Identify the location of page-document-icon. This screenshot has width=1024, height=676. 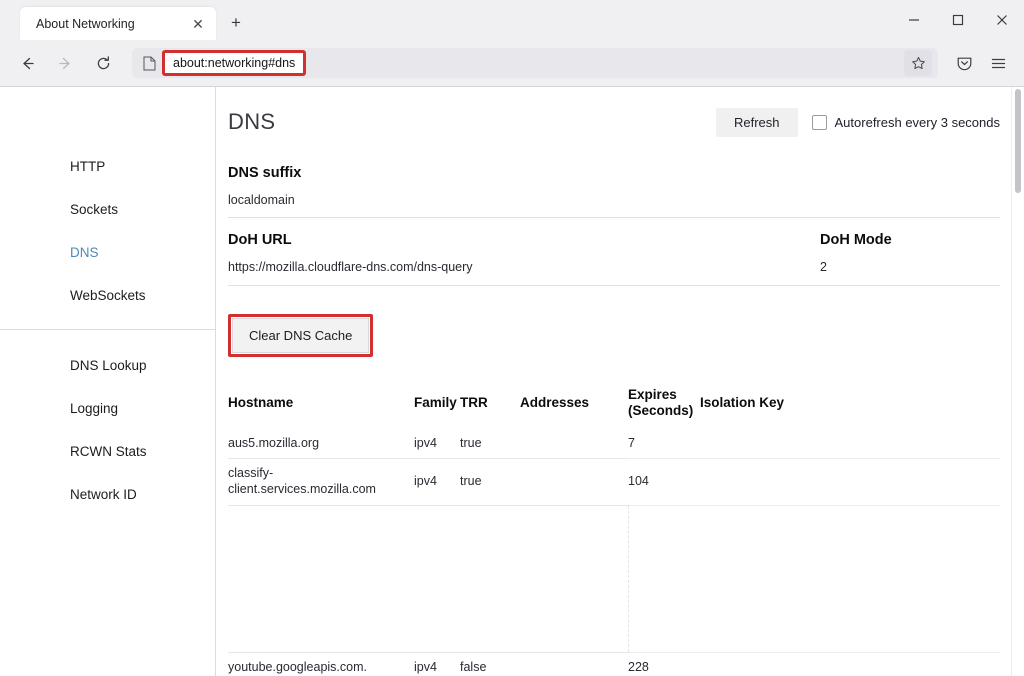
(149, 63).